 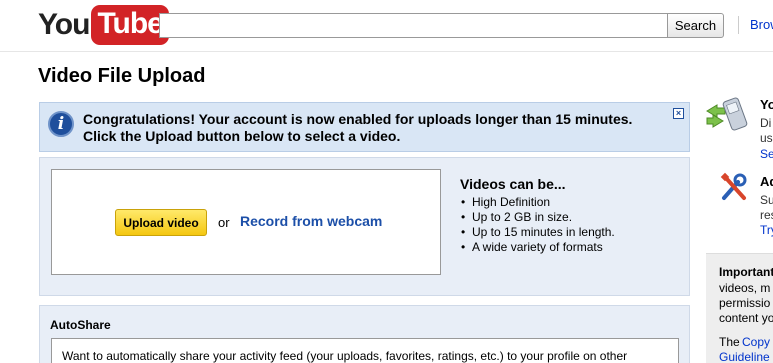 I want to click on header-divider, so click(x=738, y=25).